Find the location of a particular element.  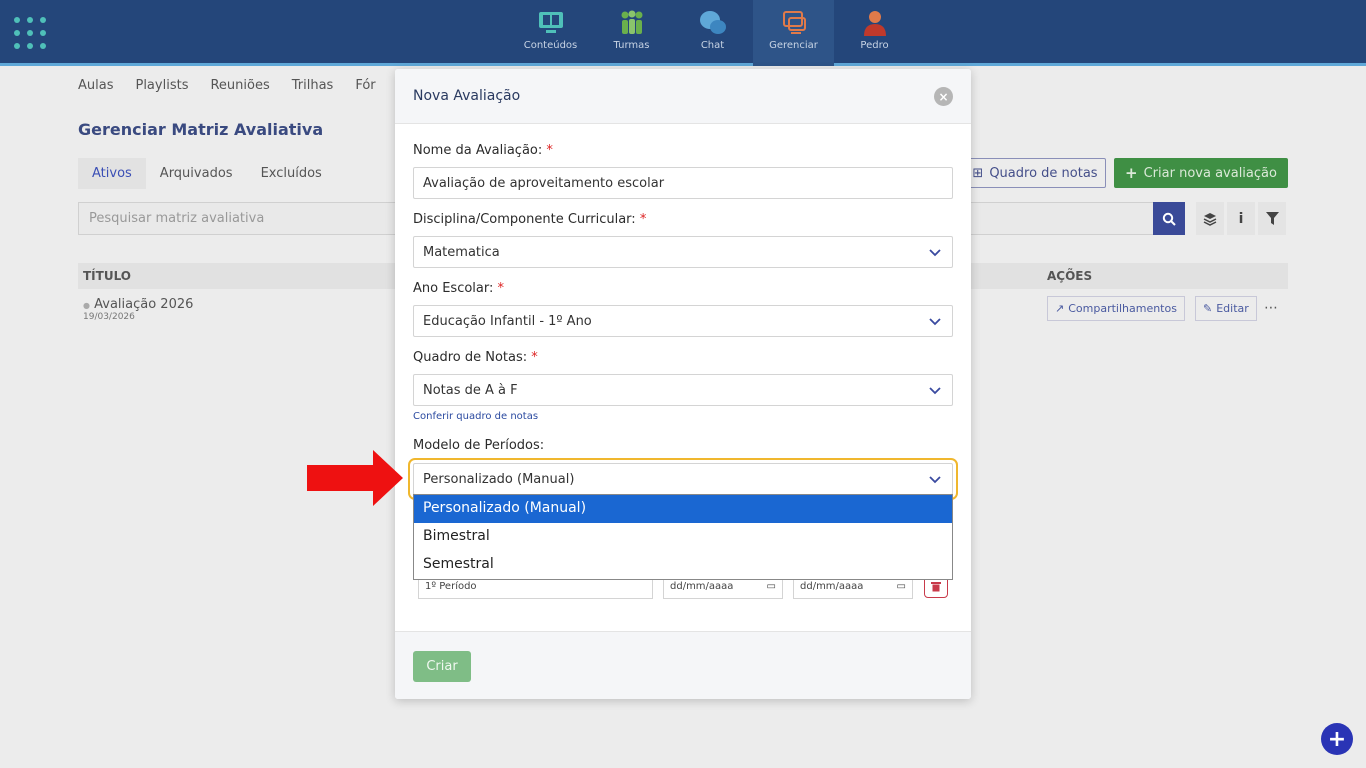

close-icon: × is located at coordinates (943, 96).